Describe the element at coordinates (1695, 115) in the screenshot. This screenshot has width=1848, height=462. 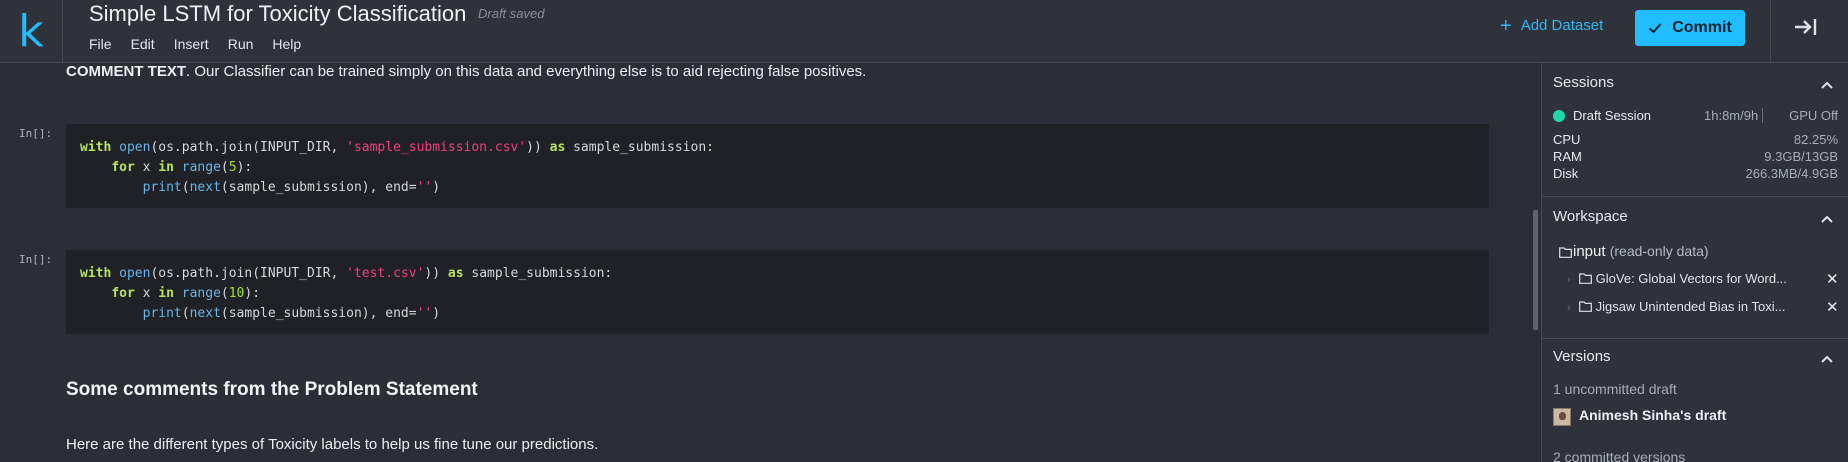
I see `session-row: Draft Session 1h:8m/9h GPU Off` at that location.